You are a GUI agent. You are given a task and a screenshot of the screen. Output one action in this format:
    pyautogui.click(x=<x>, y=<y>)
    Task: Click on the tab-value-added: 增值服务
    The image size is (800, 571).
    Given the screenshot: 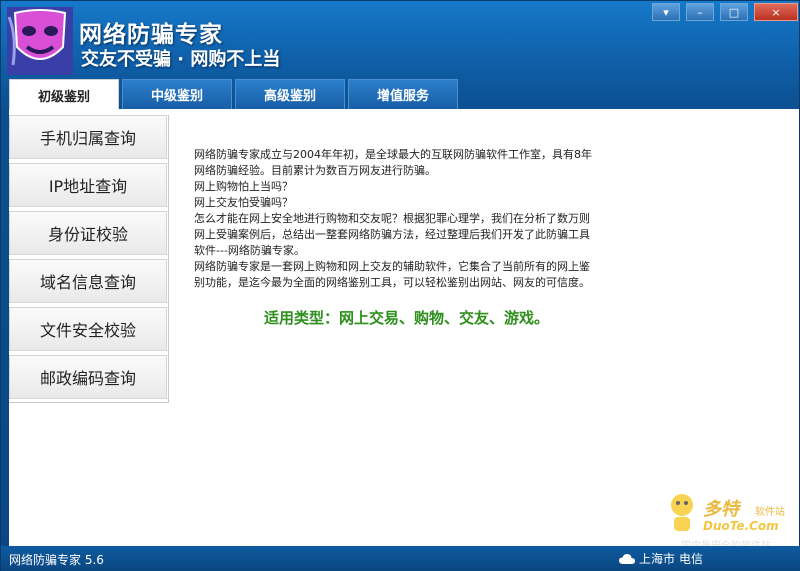 What is the action you would take?
    pyautogui.click(x=403, y=94)
    